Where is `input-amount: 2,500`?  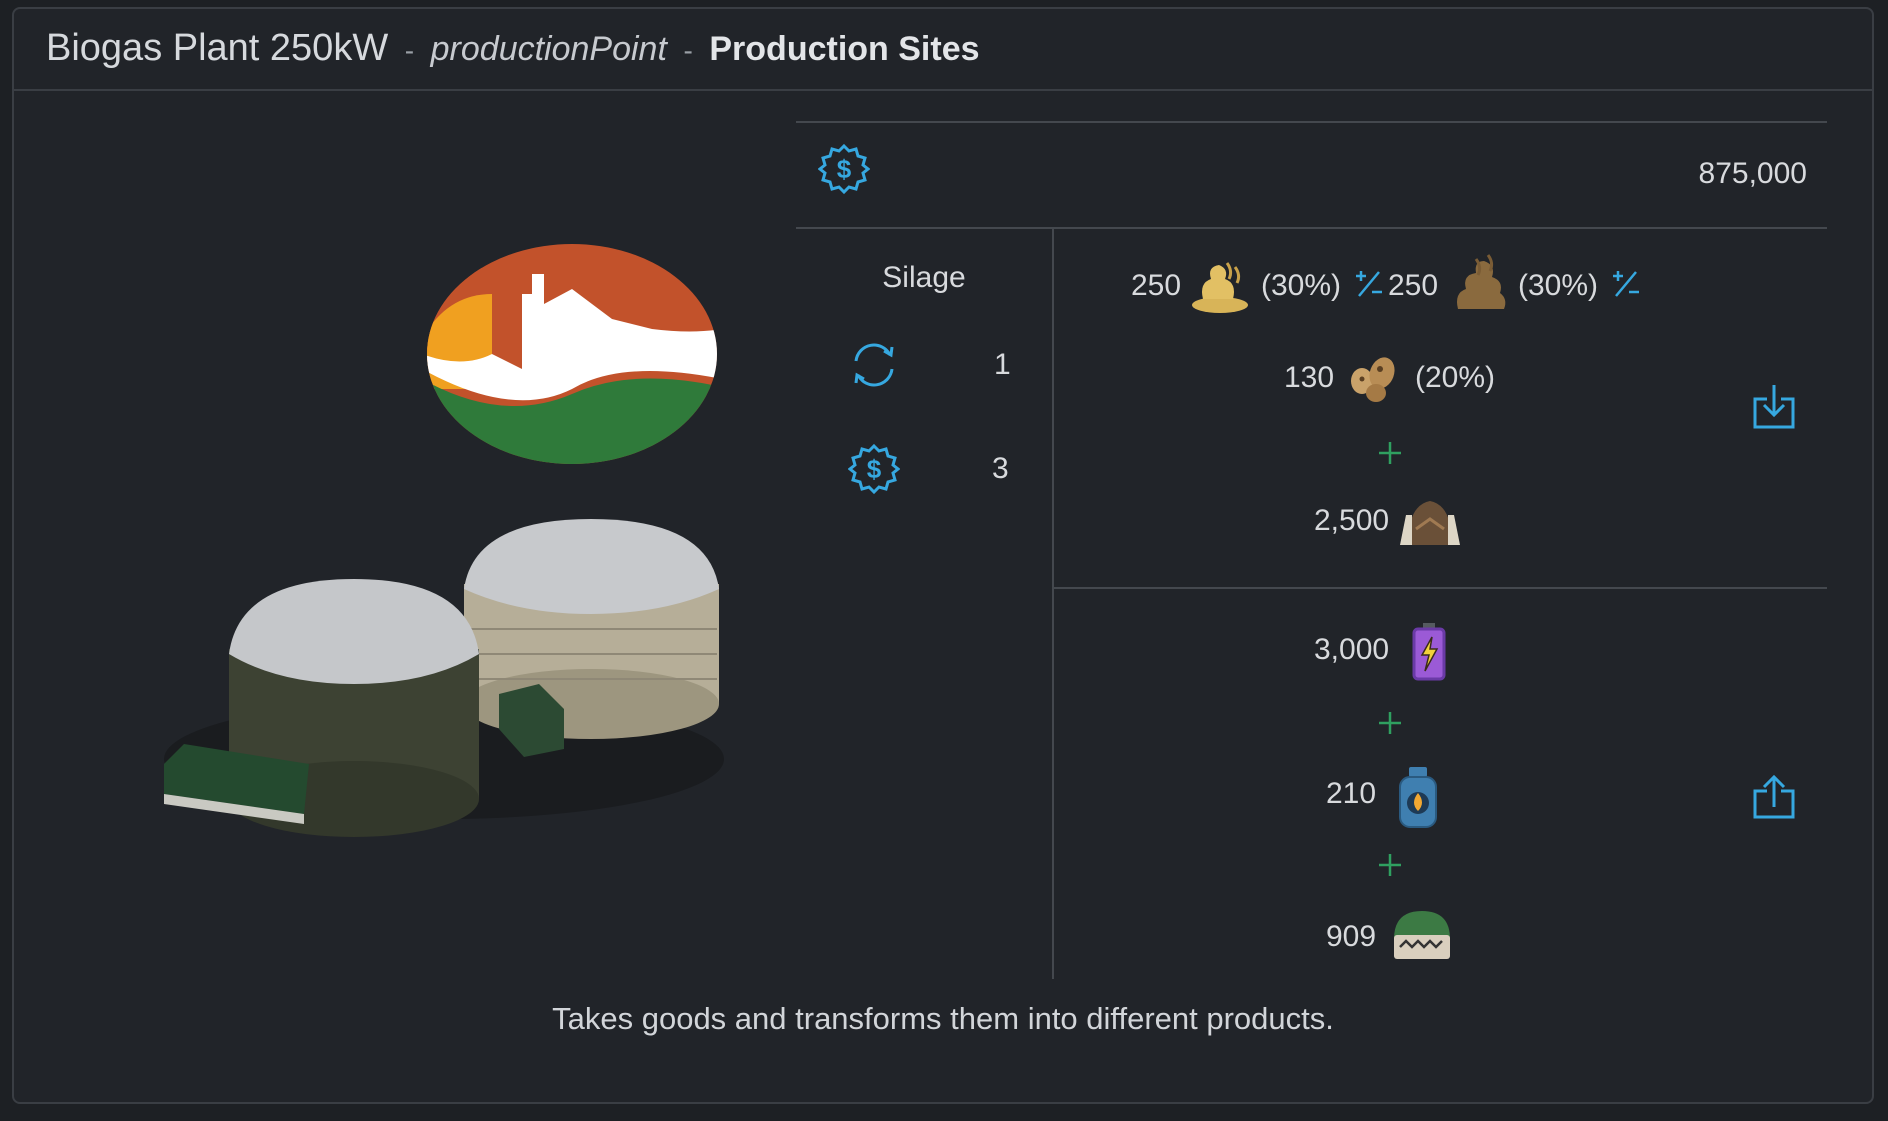
input-amount: 2,500 is located at coordinates (1352, 520).